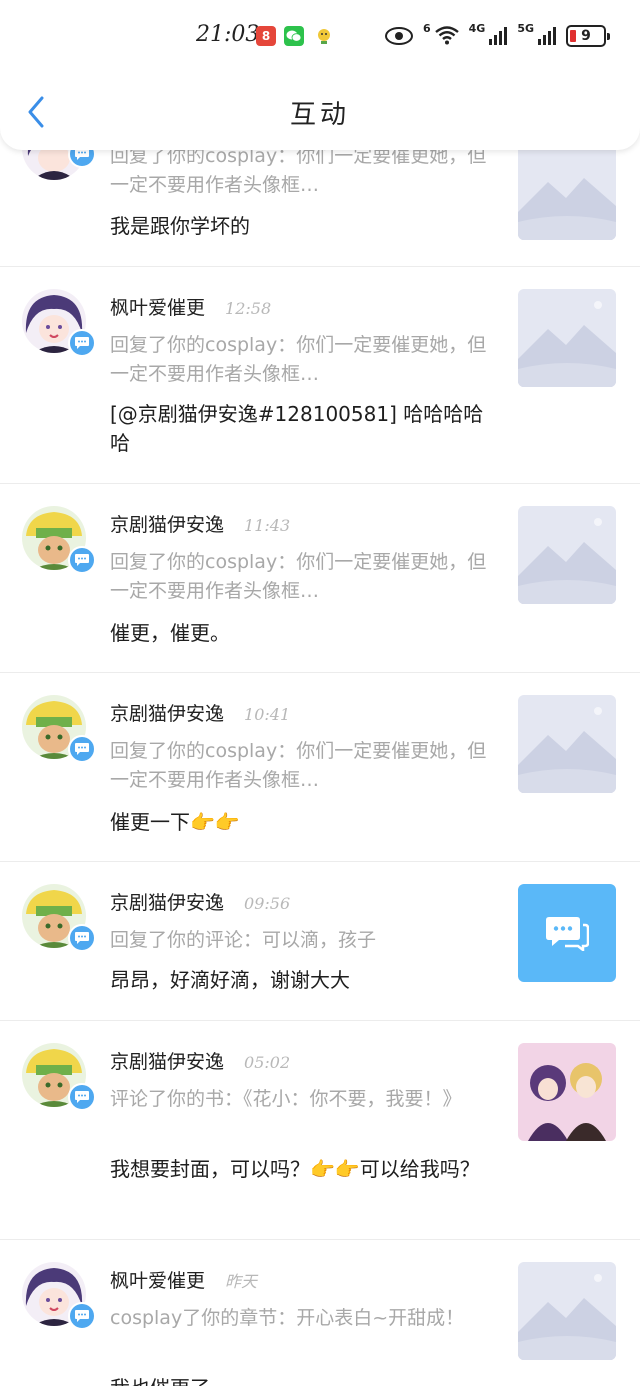 Image resolution: width=640 pixels, height=1386 pixels. Describe the element at coordinates (175, 822) in the screenshot. I see `reply-content: 催更一下👉👉` at that location.